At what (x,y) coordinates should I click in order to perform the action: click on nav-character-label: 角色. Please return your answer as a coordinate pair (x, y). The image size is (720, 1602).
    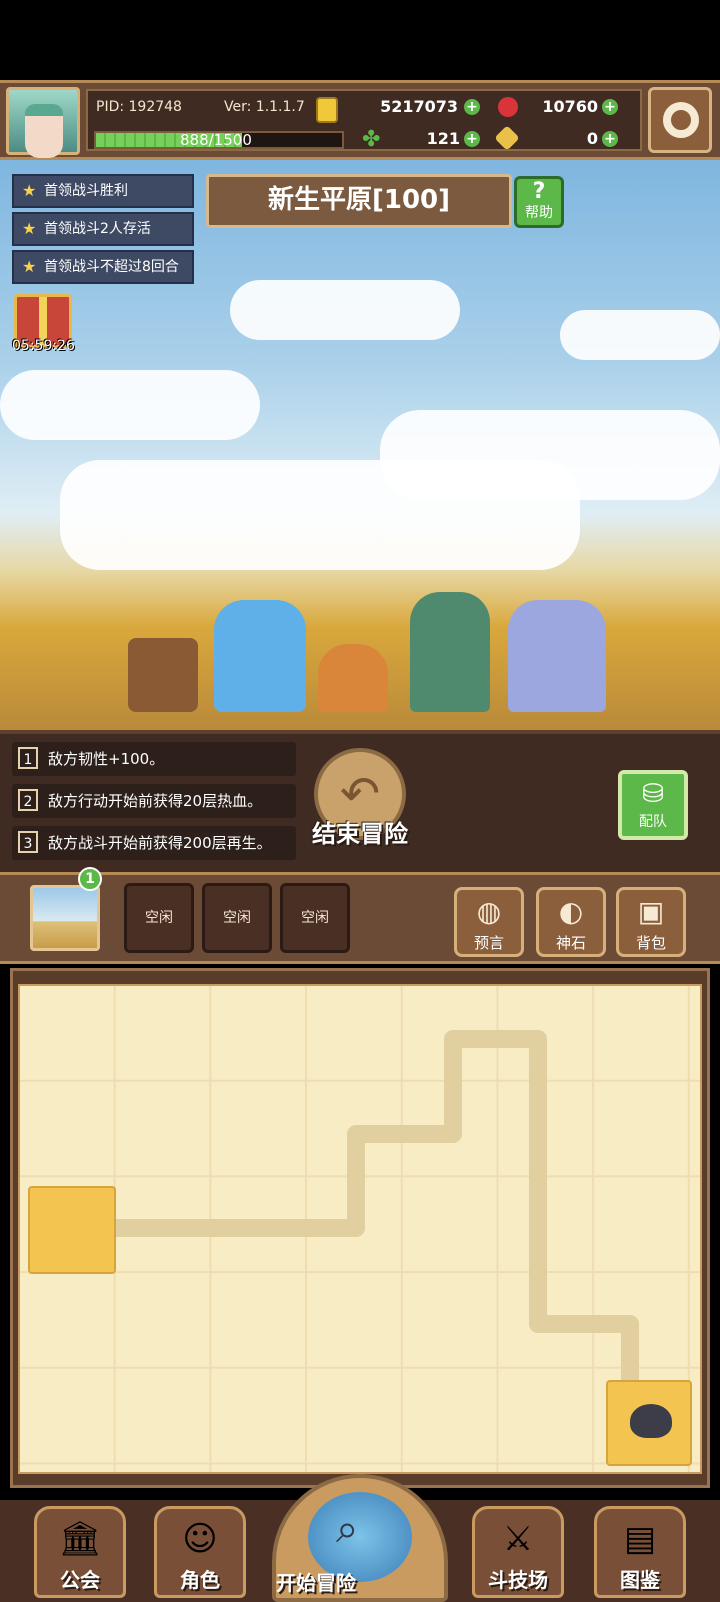
    Looking at the image, I should click on (200, 1580).